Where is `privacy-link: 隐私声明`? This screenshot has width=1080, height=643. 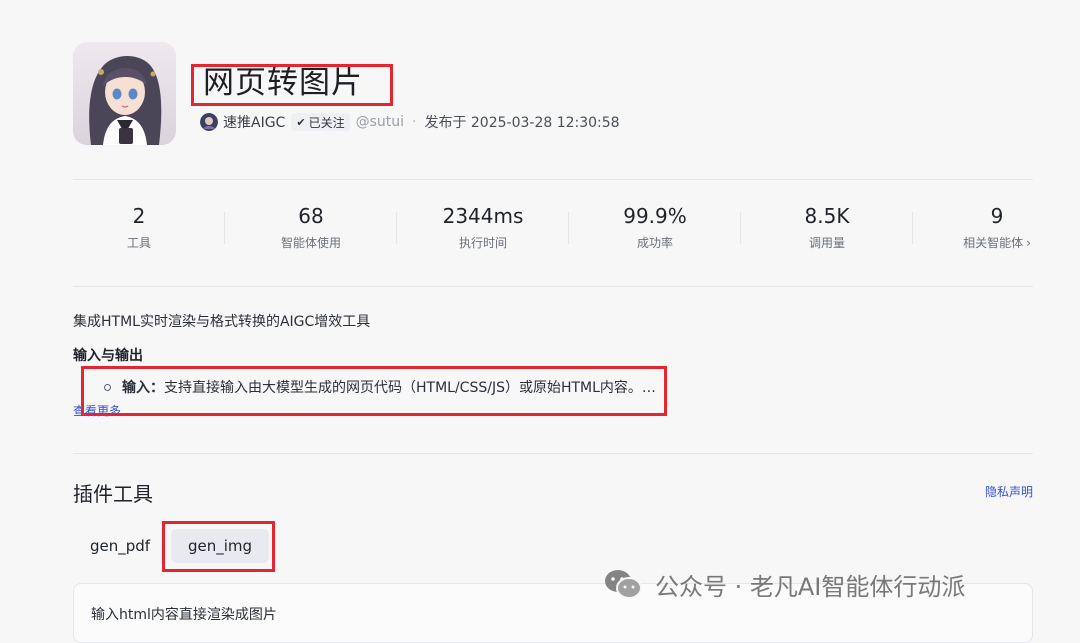
privacy-link: 隐私声明 is located at coordinates (1009, 491).